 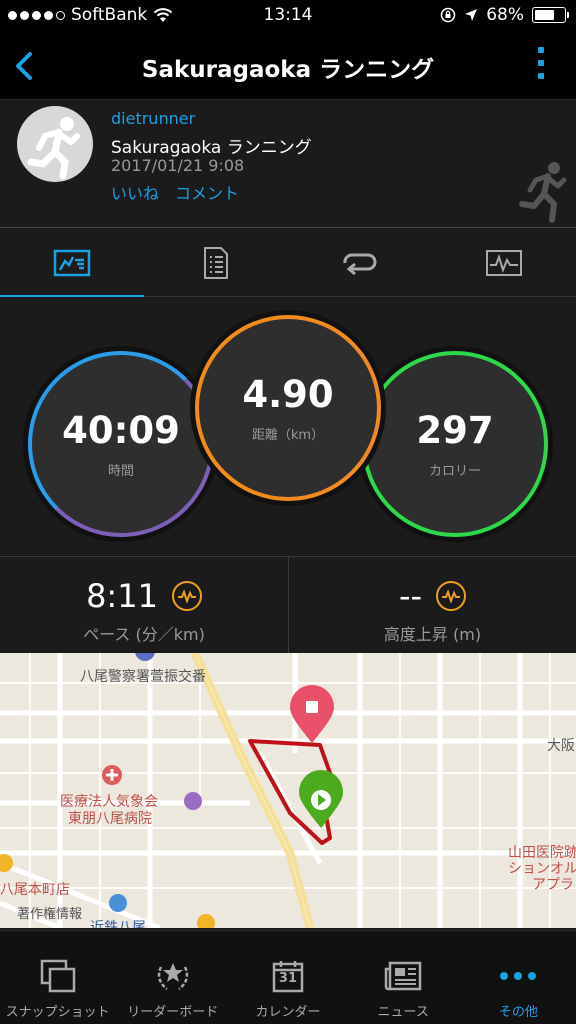 What do you see at coordinates (432, 605) in the screenshot?
I see `elevation-metric: -- 高度上昇 (m)` at bounding box center [432, 605].